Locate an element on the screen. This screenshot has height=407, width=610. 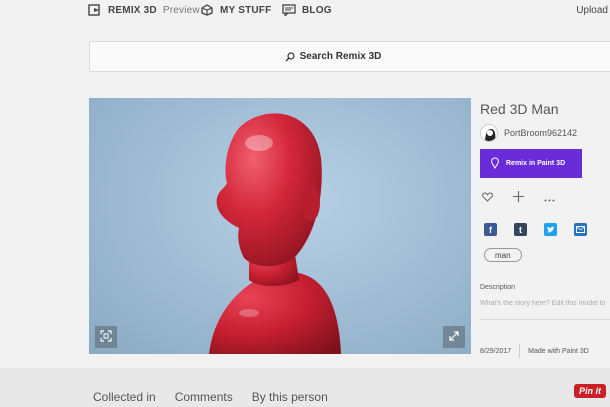
nav-remix3d: REMIX 3D Preview is located at coordinates (144, 10).